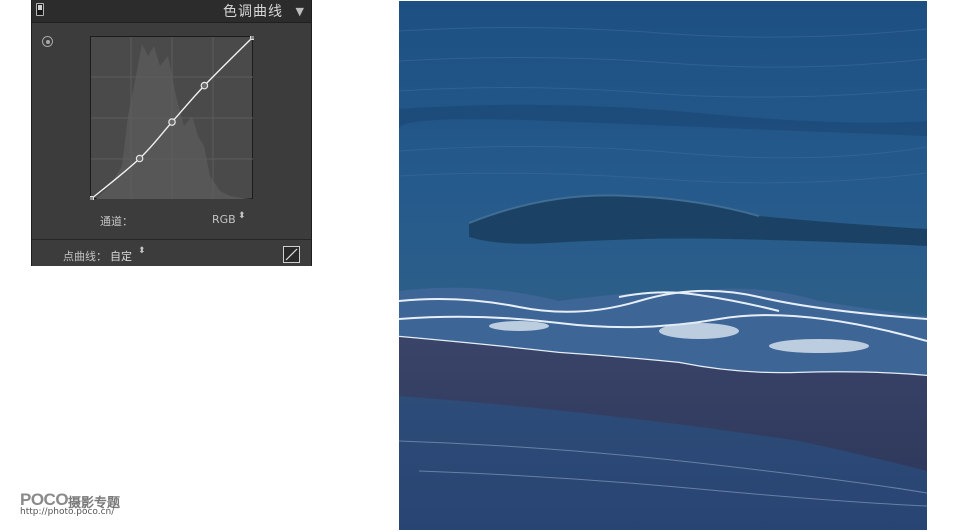  I want to click on point-curve-label: 点曲线：, so click(85, 256).